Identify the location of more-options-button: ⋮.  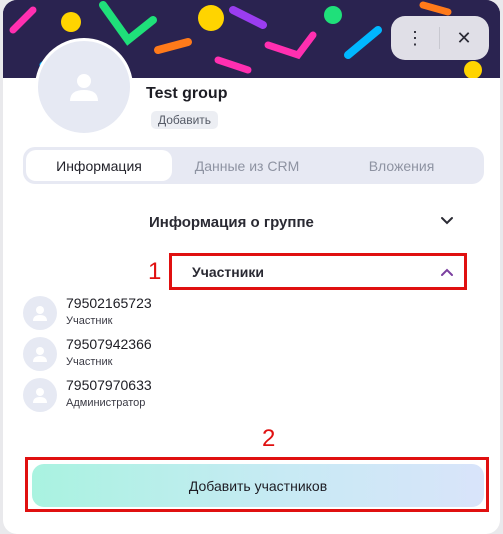
(415, 38).